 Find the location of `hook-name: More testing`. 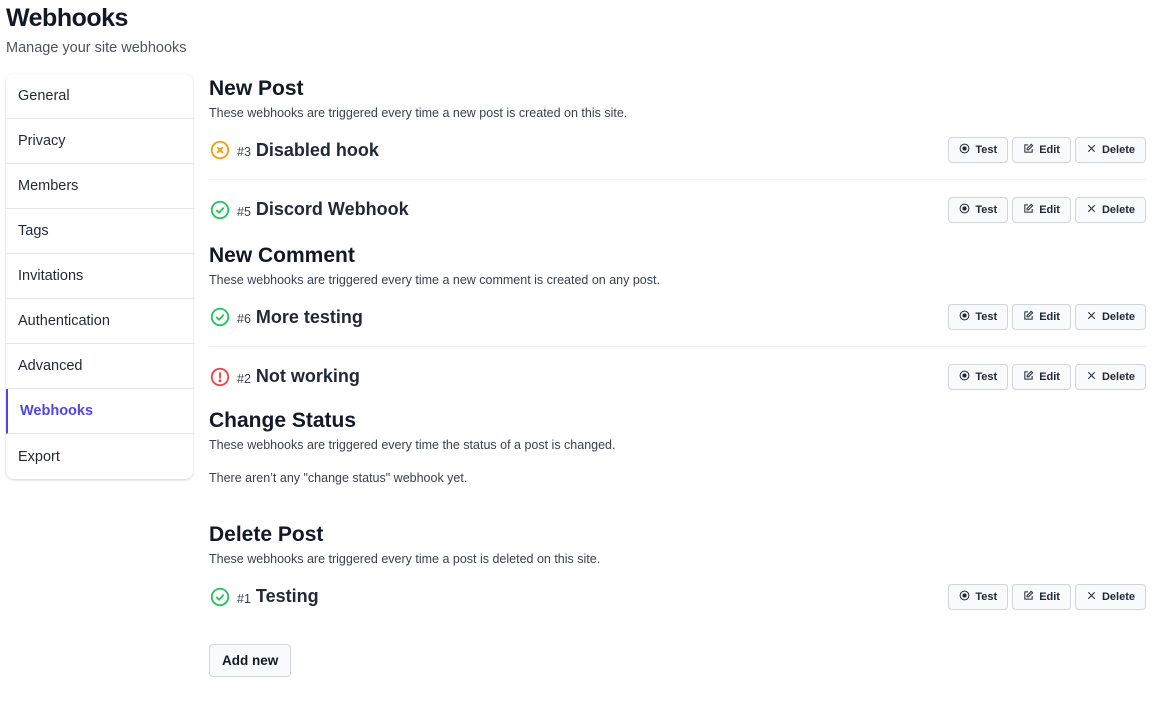

hook-name: More testing is located at coordinates (309, 316).